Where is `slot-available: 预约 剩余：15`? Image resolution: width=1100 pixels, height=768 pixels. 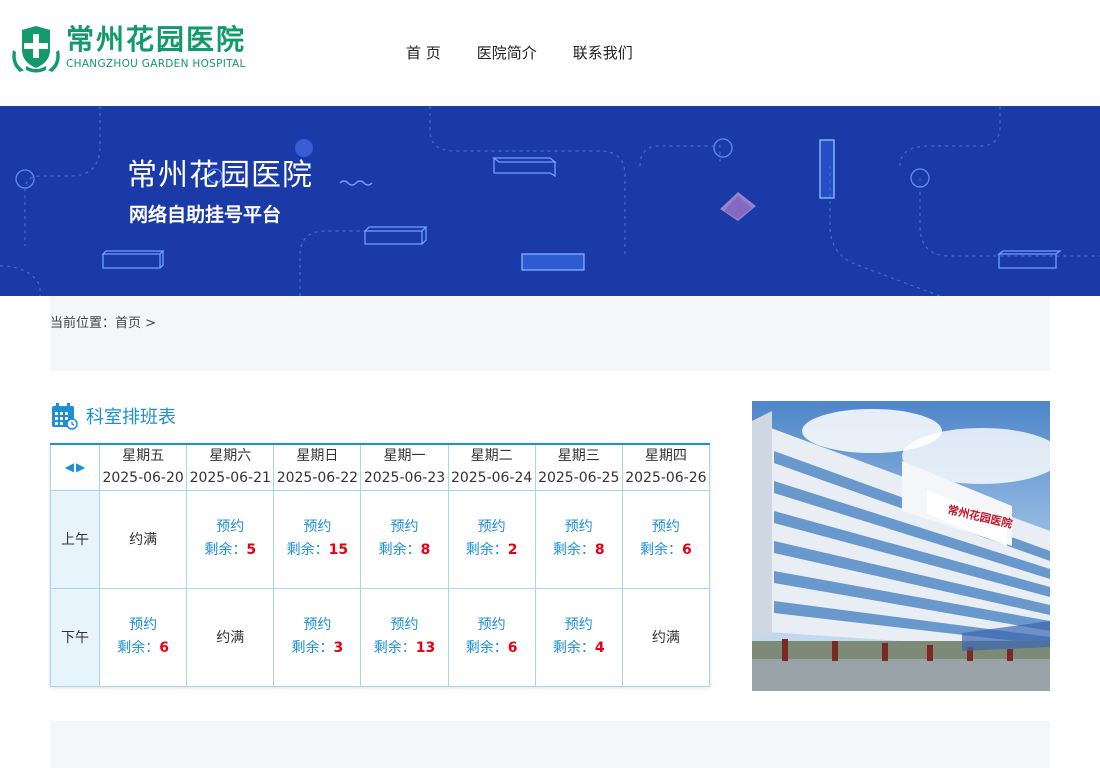 slot-available: 预约 剩余：15 is located at coordinates (317, 539).